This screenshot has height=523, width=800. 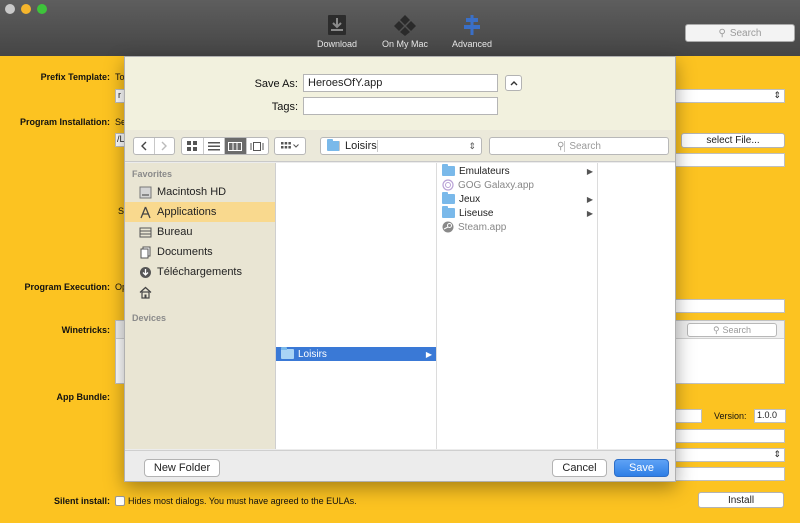 I want to click on installation-field, so click(x=730, y=160).